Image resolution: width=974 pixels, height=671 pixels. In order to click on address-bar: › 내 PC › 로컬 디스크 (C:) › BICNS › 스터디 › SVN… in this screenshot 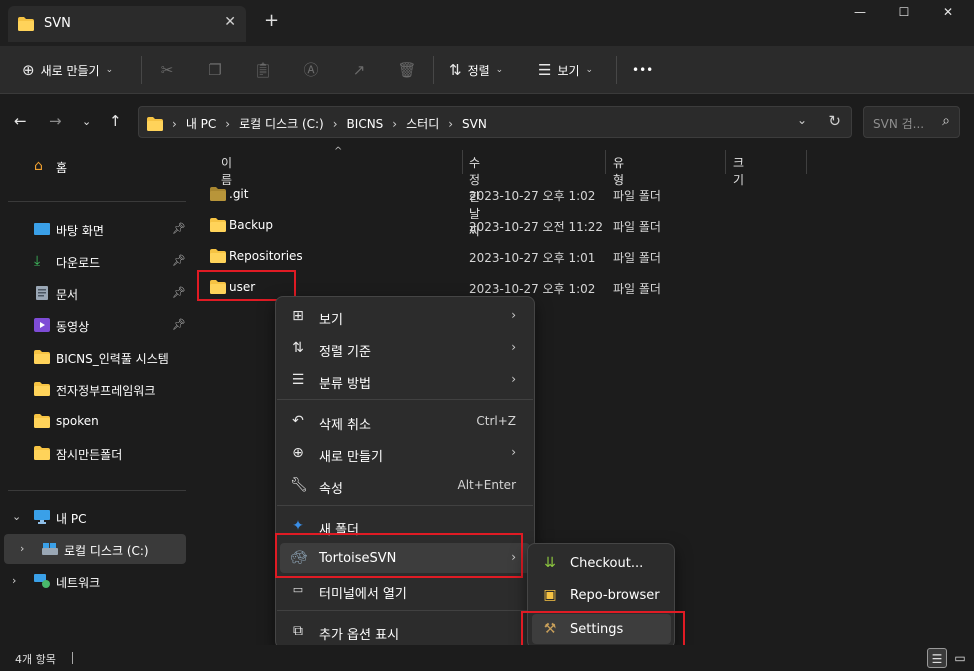, I will do `click(495, 122)`.